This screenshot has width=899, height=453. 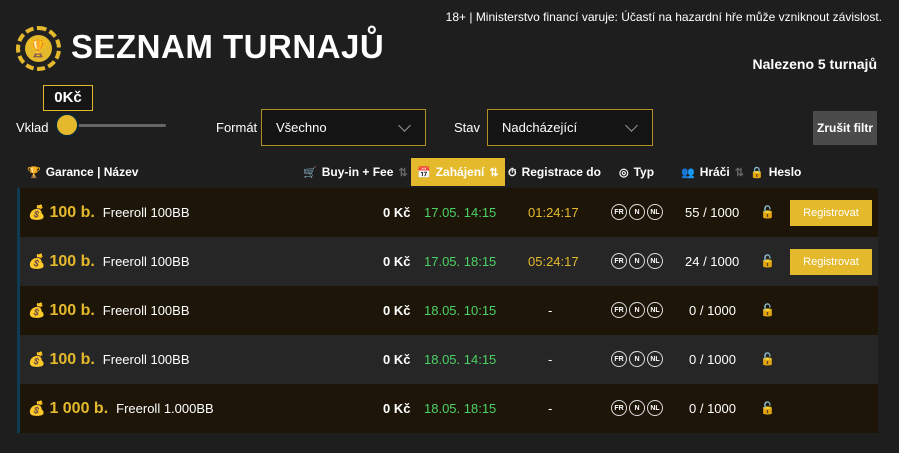 I want to click on registration-deadline: 01:24:17, so click(x=553, y=212).